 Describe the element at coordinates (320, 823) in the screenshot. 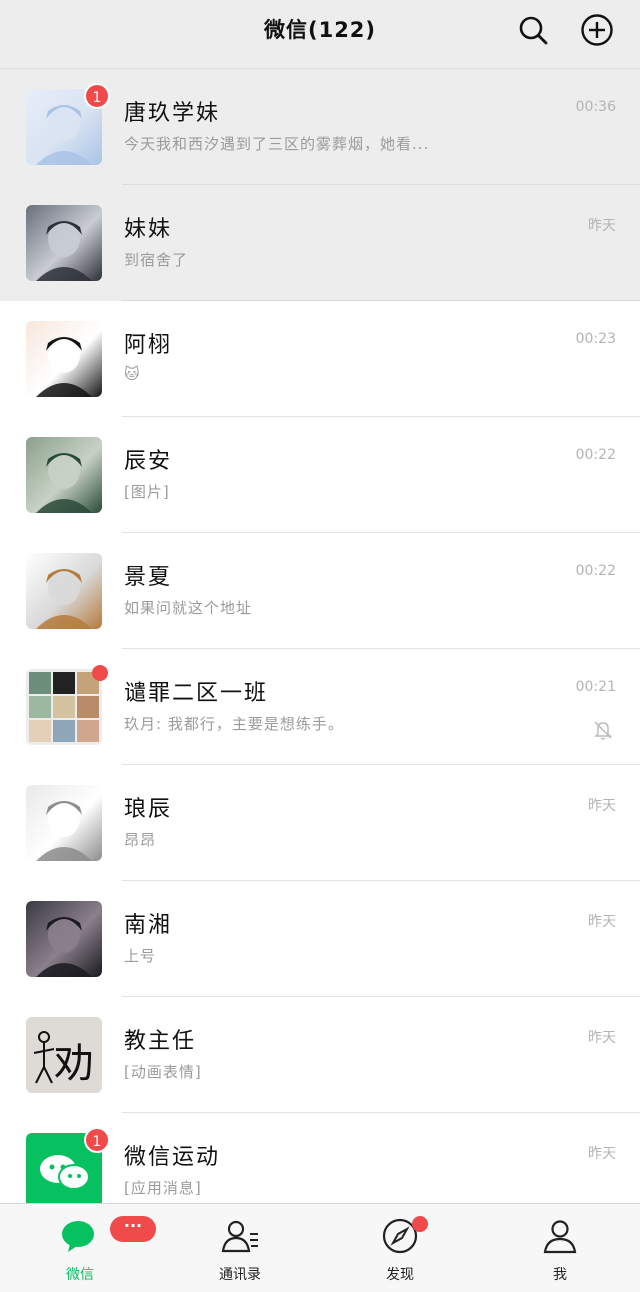

I see `chat-row: 琅辰昂昂 昨天` at that location.